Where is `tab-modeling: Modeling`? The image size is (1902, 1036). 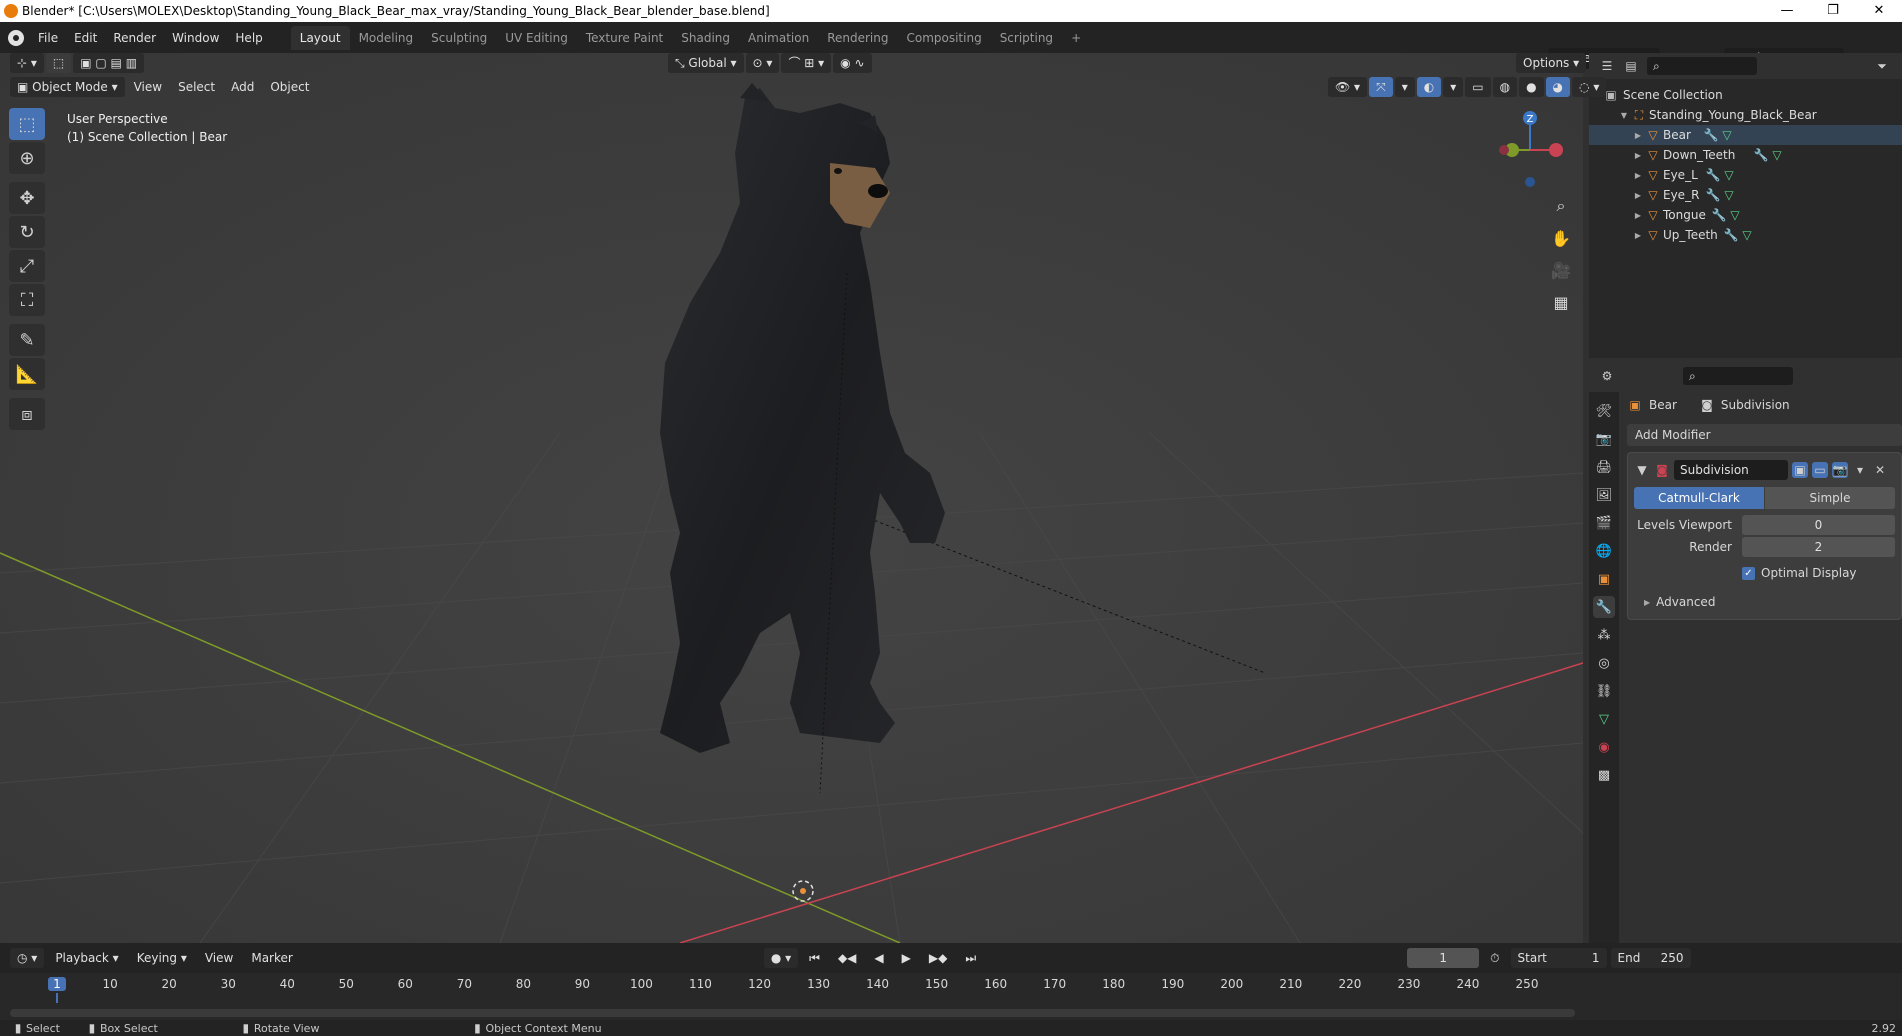 tab-modeling: Modeling is located at coordinates (386, 38).